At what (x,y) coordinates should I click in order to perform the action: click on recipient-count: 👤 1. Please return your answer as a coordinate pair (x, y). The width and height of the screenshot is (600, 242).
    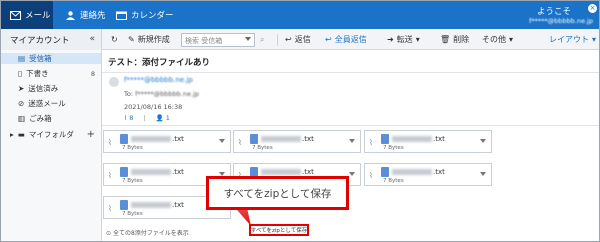
    Looking at the image, I should click on (163, 118).